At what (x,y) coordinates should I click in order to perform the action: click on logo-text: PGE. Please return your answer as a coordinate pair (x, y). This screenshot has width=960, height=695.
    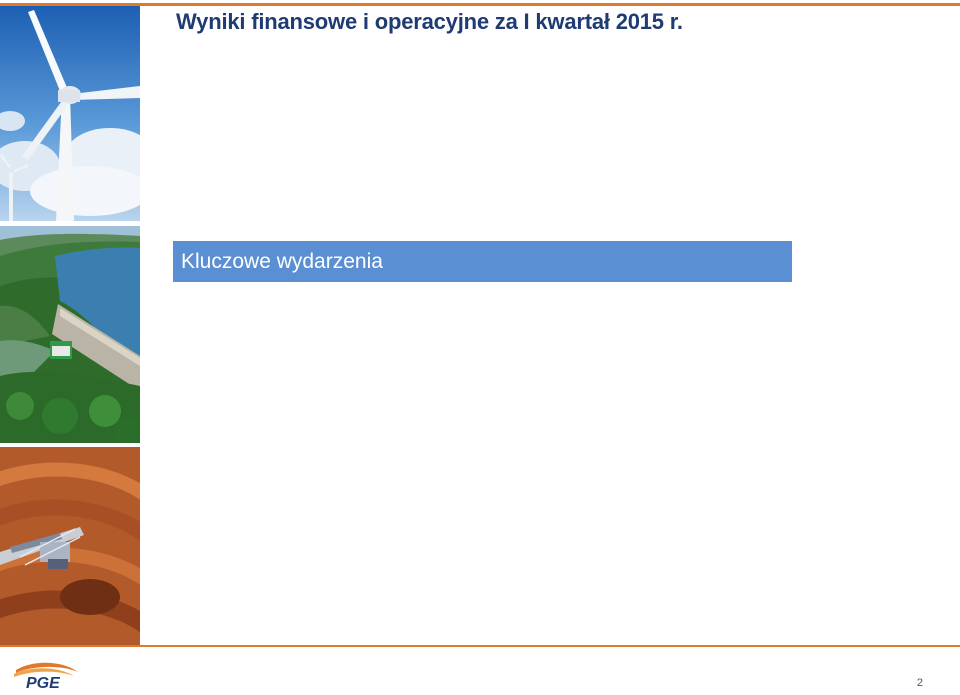
    Looking at the image, I should click on (43, 682).